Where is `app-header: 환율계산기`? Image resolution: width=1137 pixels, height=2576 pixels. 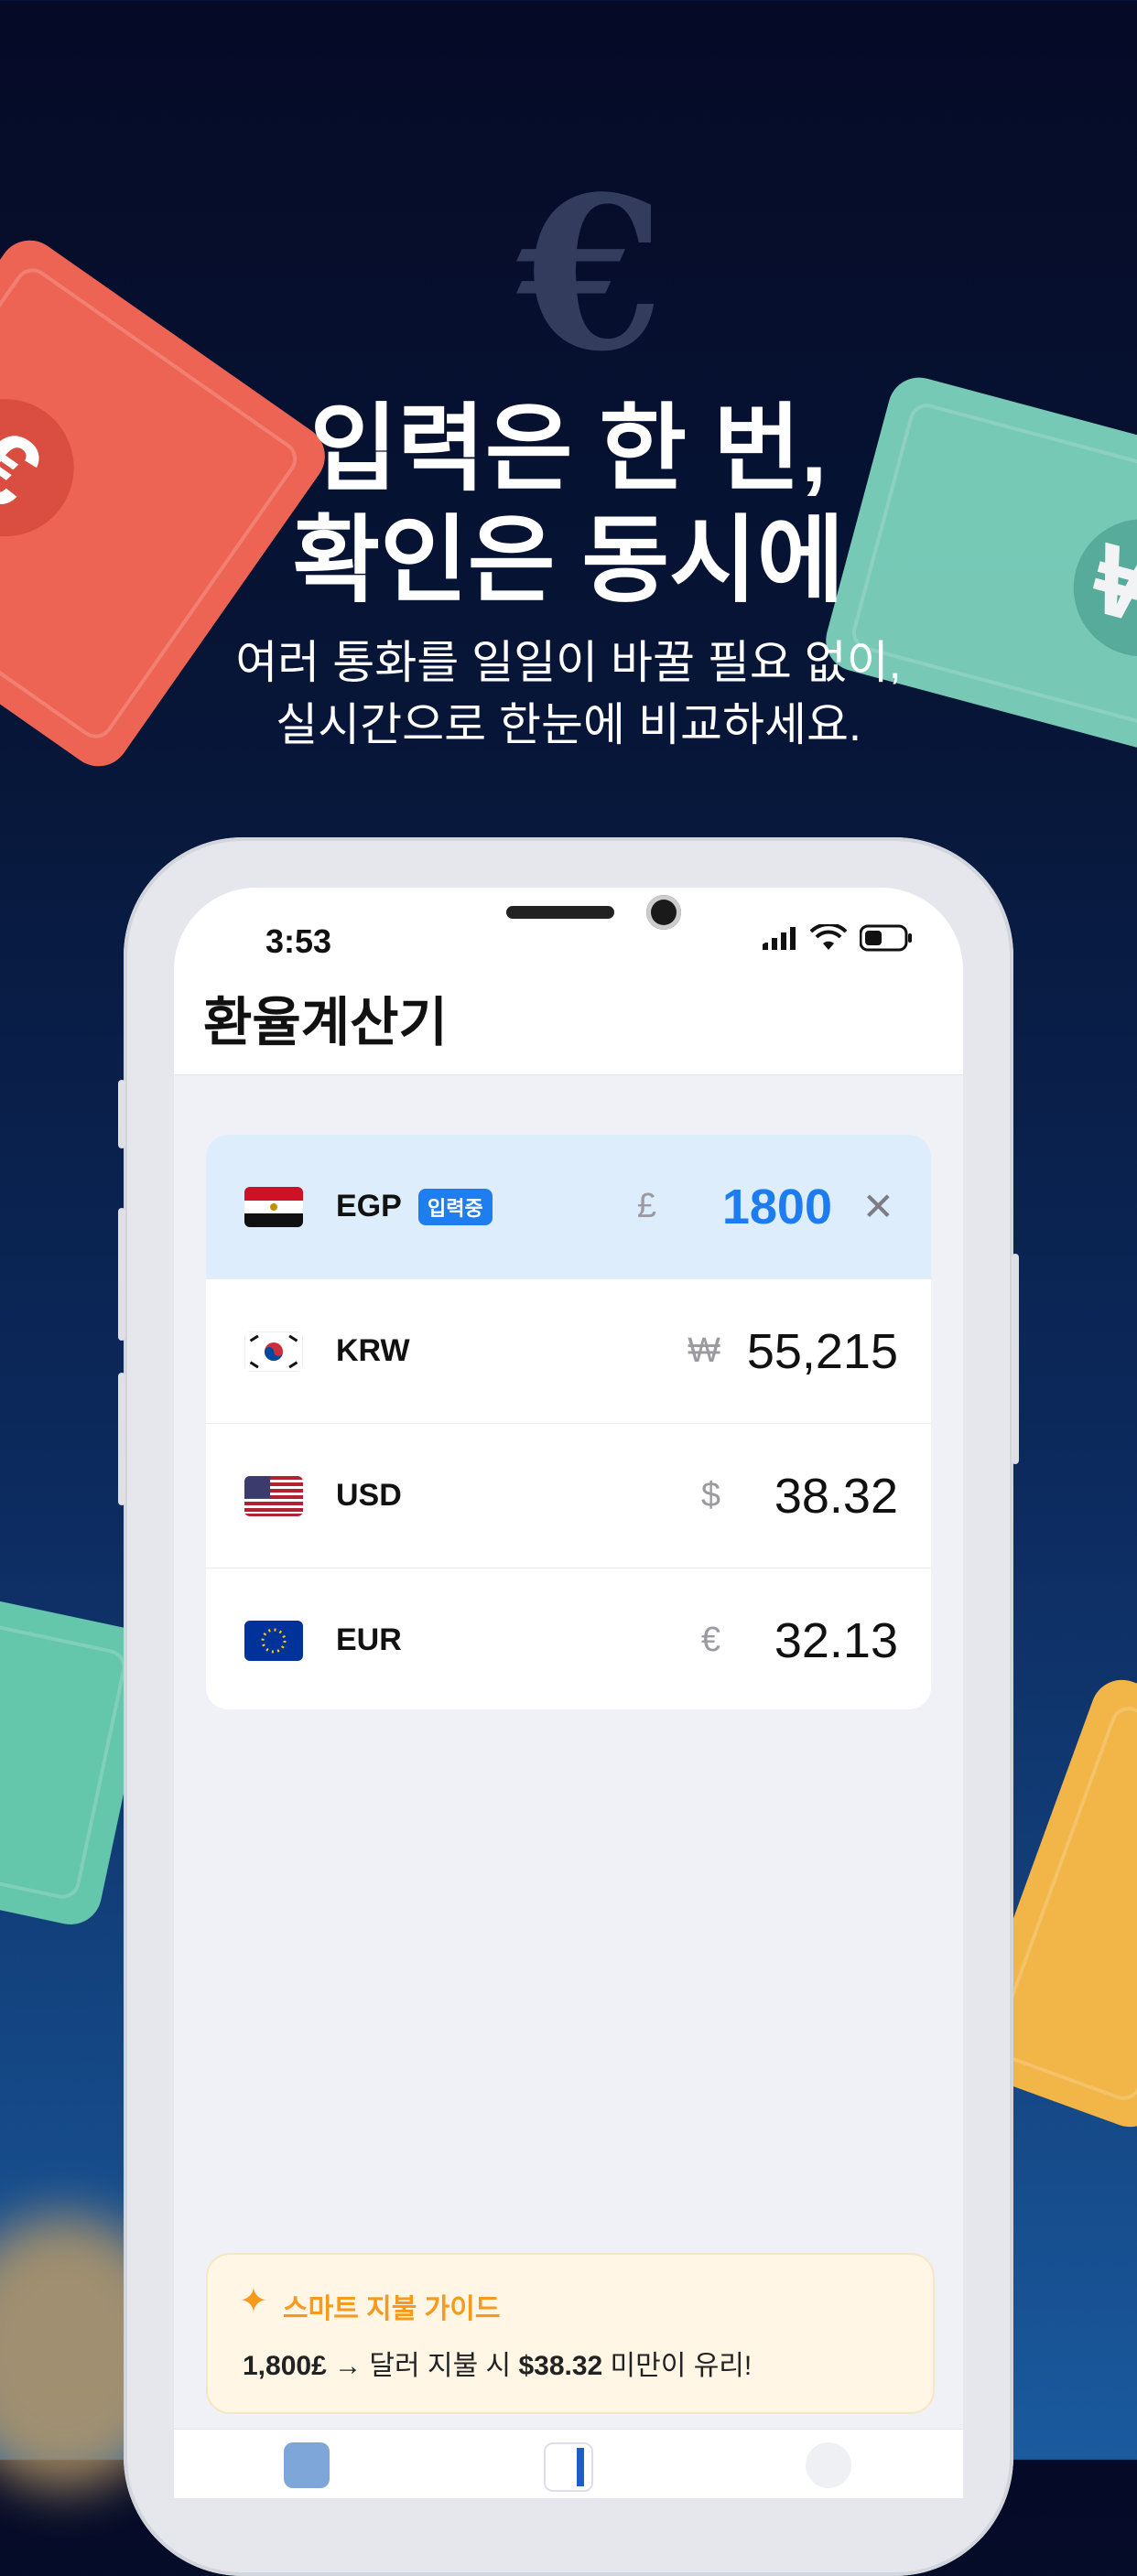 app-header: 환율계산기 is located at coordinates (568, 1034).